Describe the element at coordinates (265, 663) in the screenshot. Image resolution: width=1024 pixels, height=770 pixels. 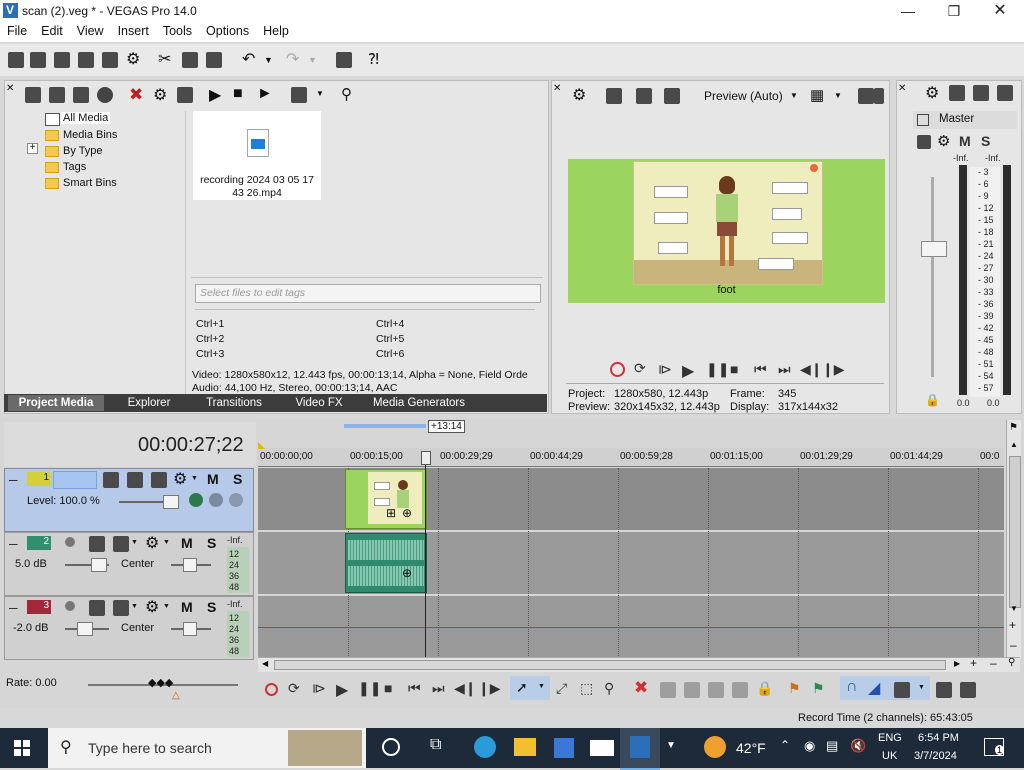
I see `scroll-left-icon: ◀` at that location.